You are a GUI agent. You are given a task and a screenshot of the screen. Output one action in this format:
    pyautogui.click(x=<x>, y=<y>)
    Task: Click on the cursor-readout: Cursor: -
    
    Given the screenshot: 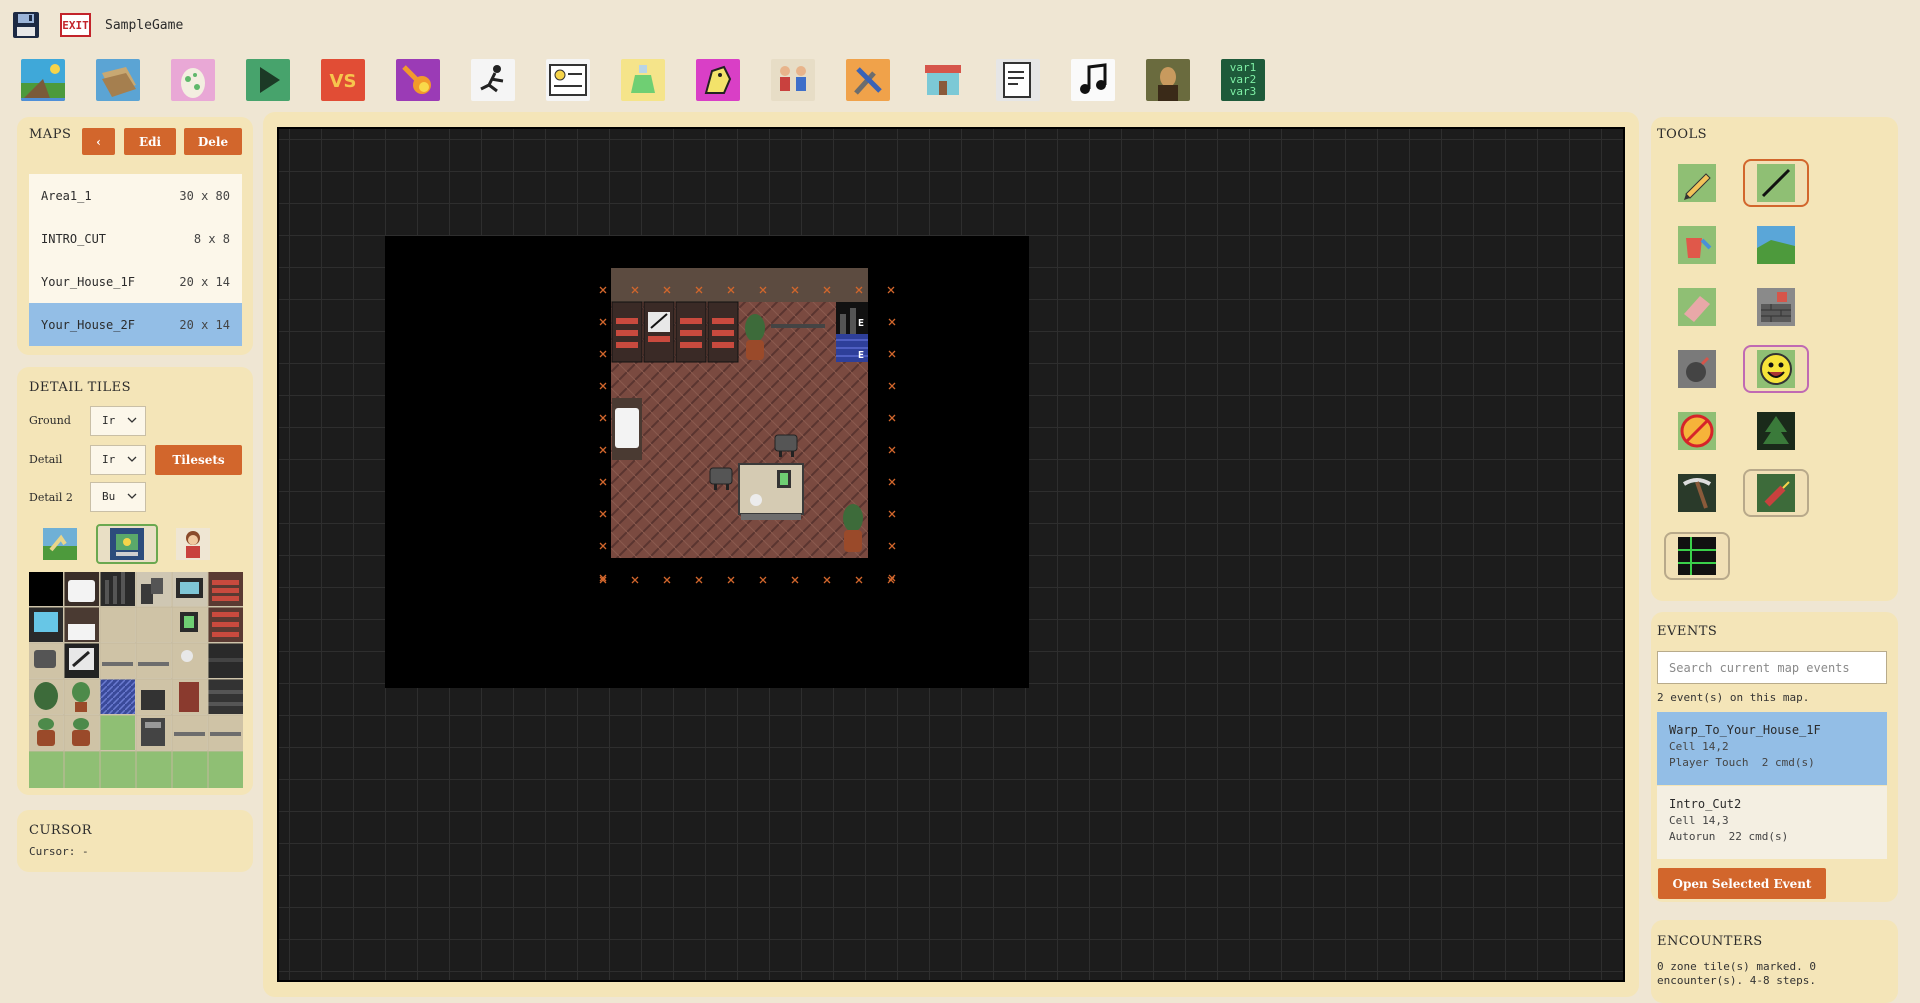 What is the action you would take?
    pyautogui.click(x=59, y=851)
    